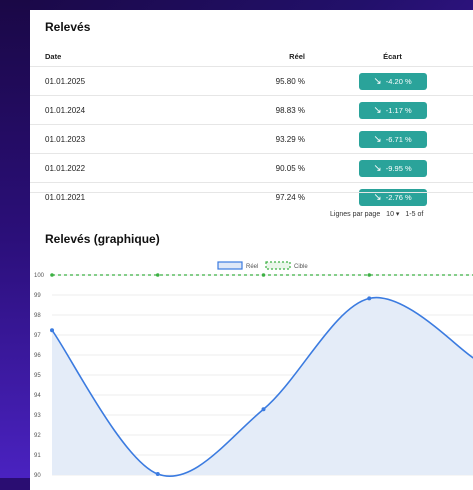 This screenshot has width=473, height=490. I want to click on ecart-value: -4.20 %, so click(398, 81).